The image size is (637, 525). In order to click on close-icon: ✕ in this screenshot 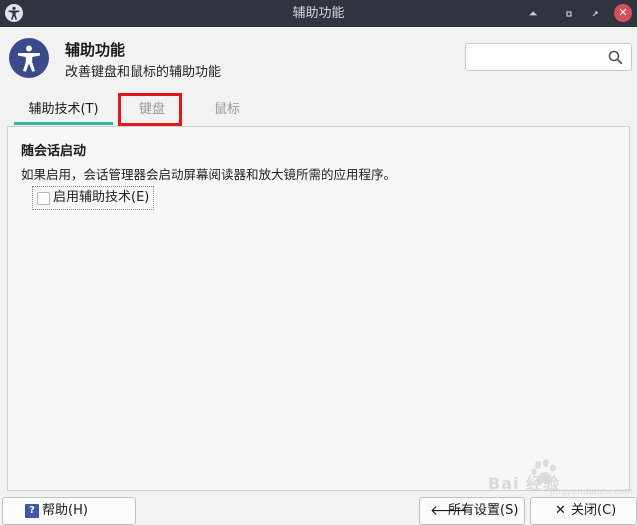, I will do `click(560, 510)`.